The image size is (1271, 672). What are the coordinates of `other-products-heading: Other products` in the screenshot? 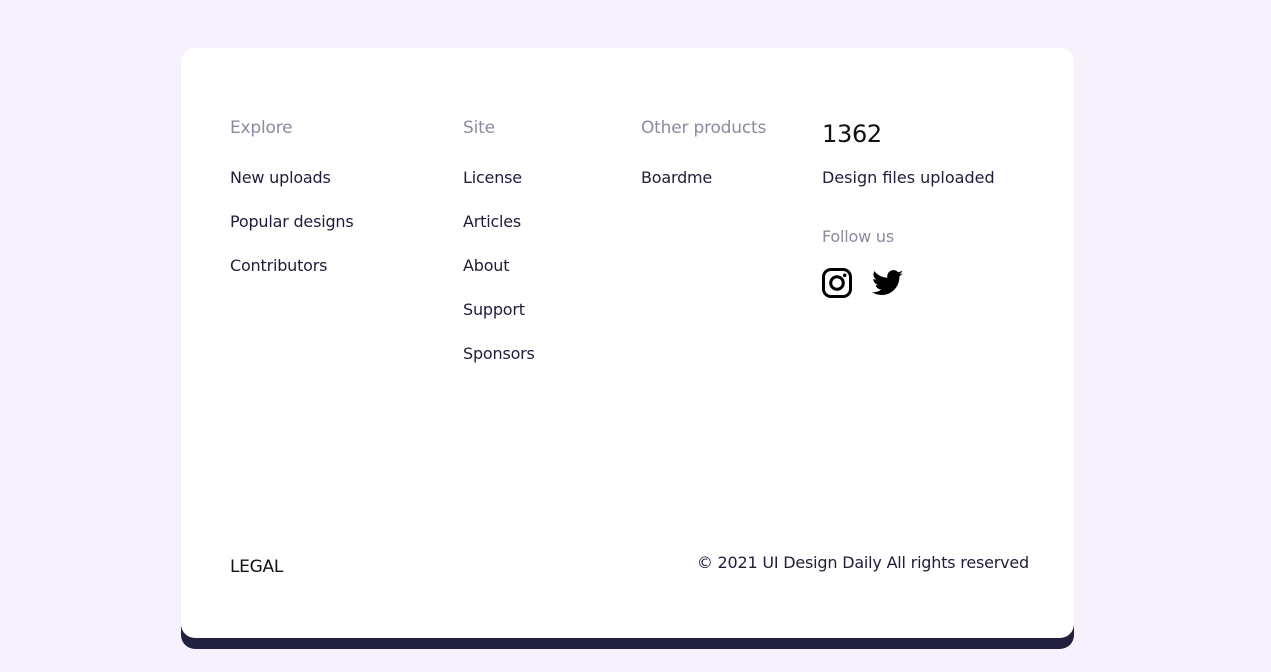 It's located at (704, 128).